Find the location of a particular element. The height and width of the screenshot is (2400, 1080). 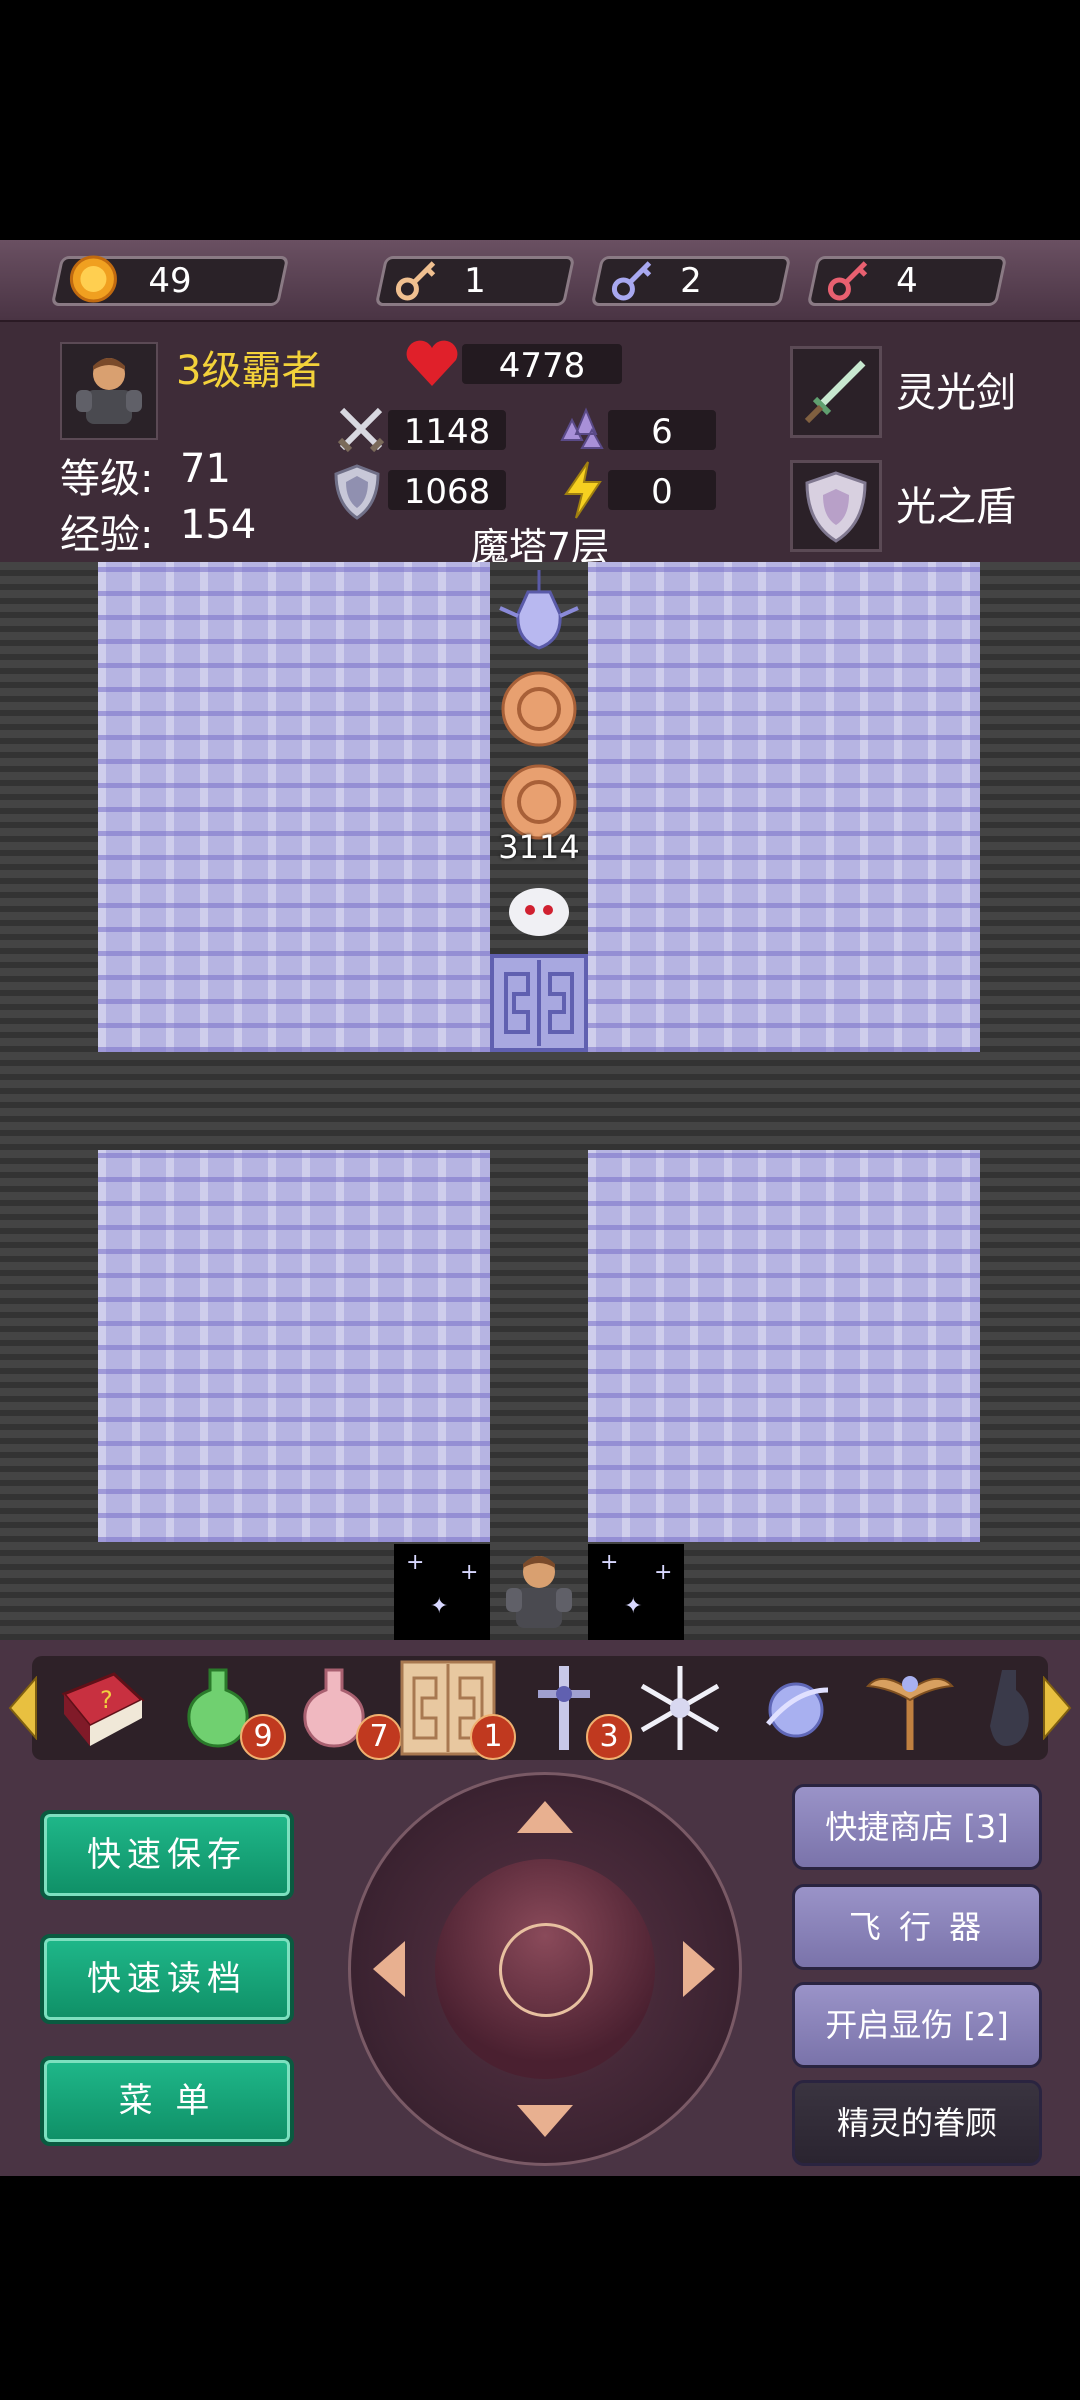

crystal-icon is located at coordinates (582, 428).